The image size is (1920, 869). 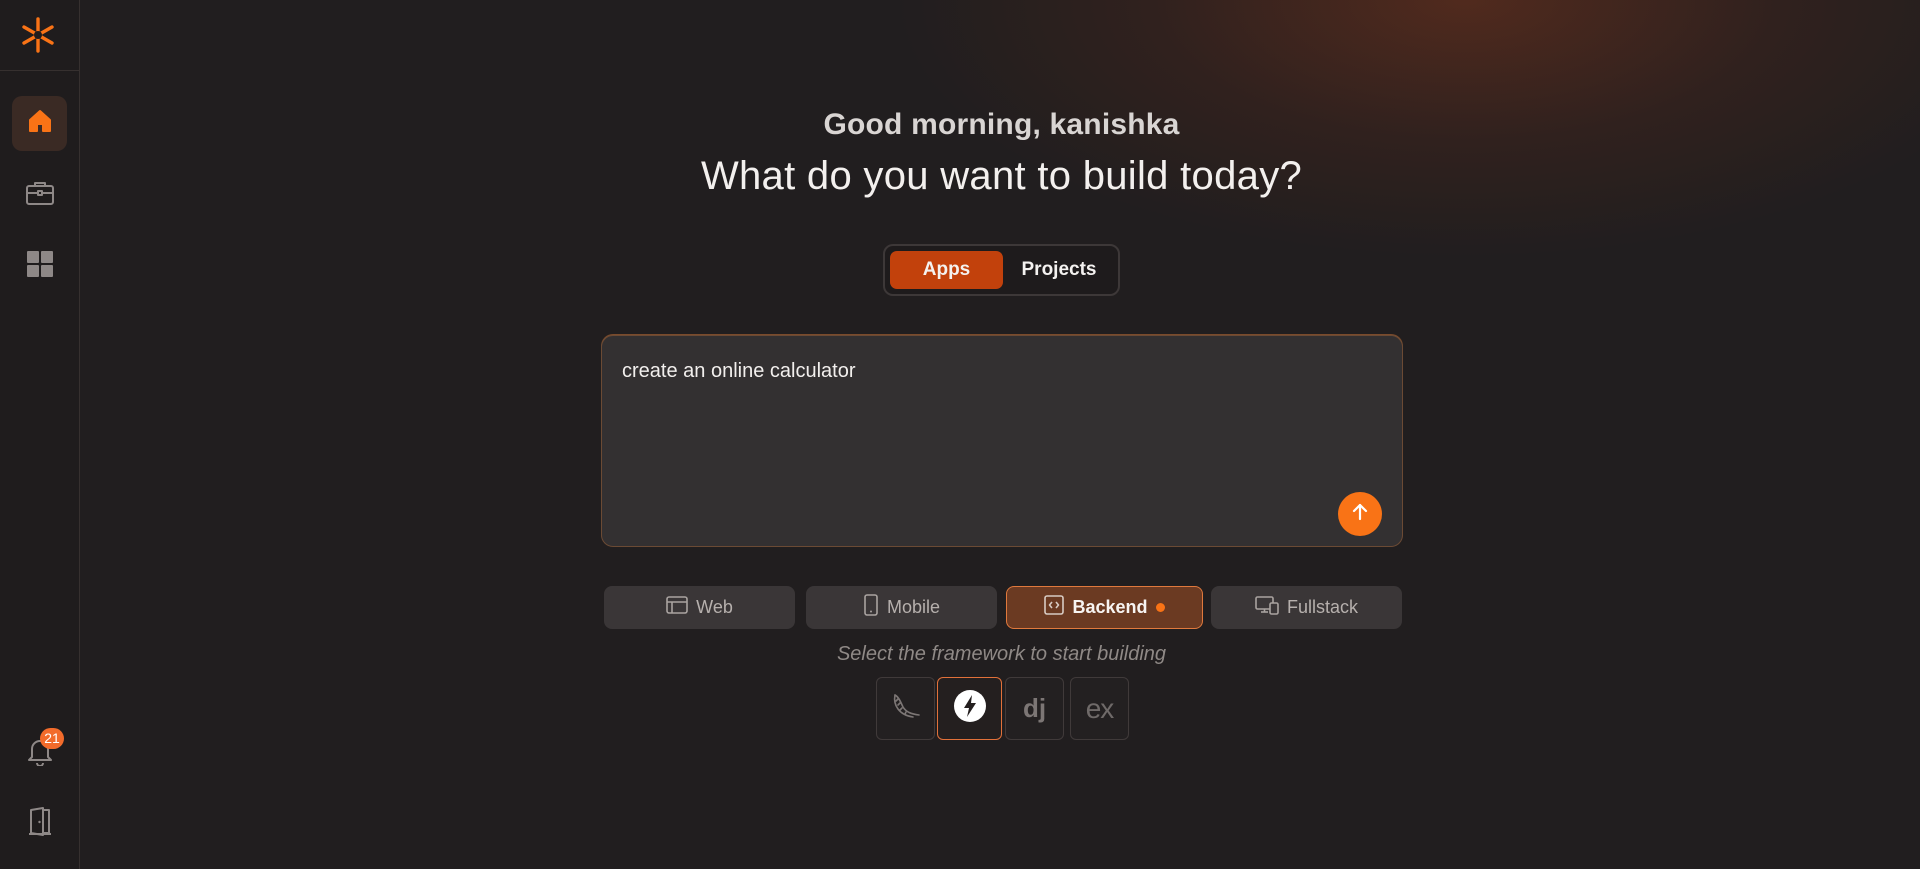 I want to click on framework-express-button: ex, so click(x=1099, y=708).